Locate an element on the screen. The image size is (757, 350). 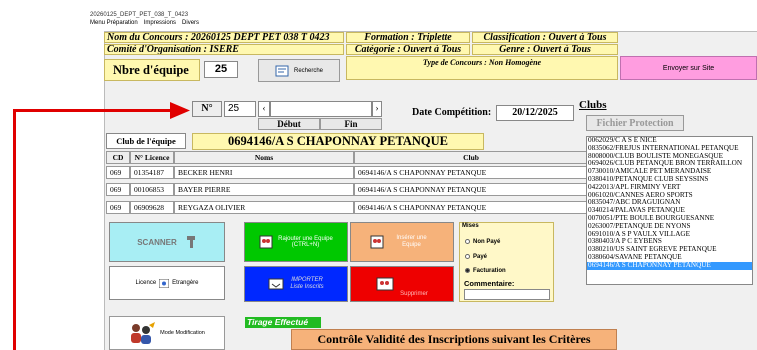
commentaire-input is located at coordinates (507, 294).